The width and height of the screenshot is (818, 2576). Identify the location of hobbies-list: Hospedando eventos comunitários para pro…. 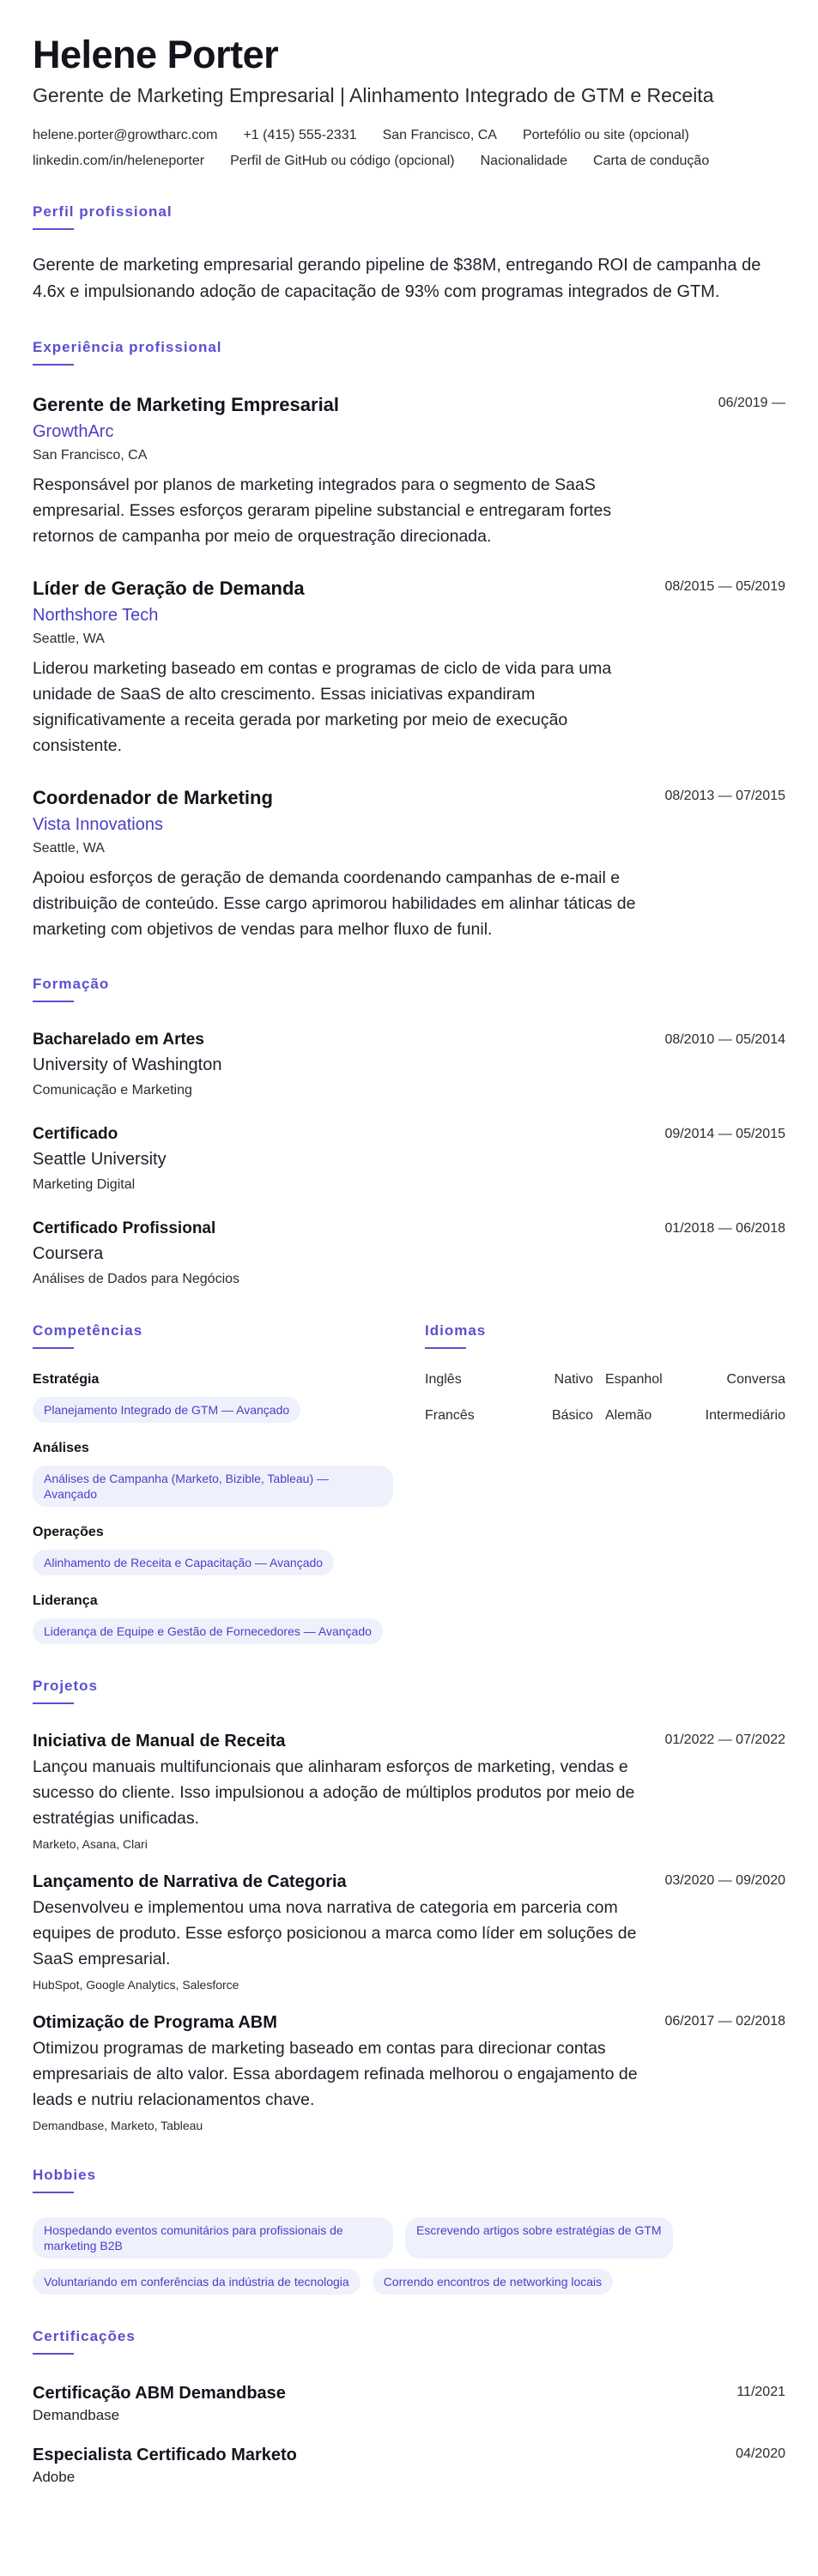
(409, 2256).